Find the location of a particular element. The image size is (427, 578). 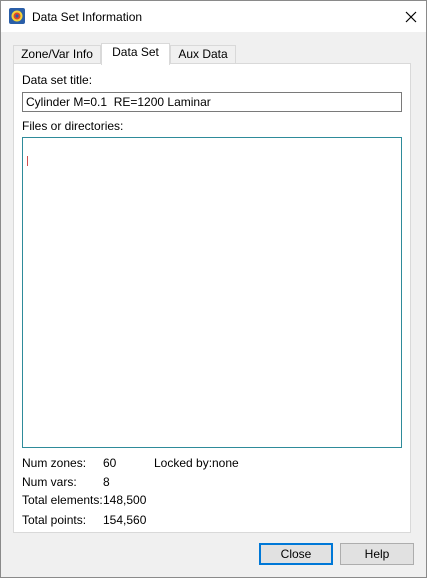

text-caret is located at coordinates (27, 161).